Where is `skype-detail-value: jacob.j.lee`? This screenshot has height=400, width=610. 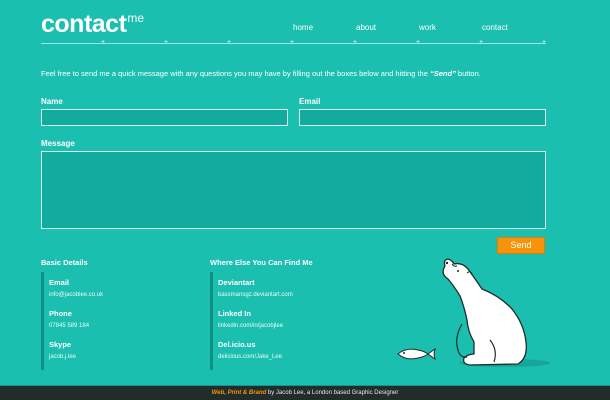
skype-detail-value: jacob.j.lee is located at coordinates (63, 357).